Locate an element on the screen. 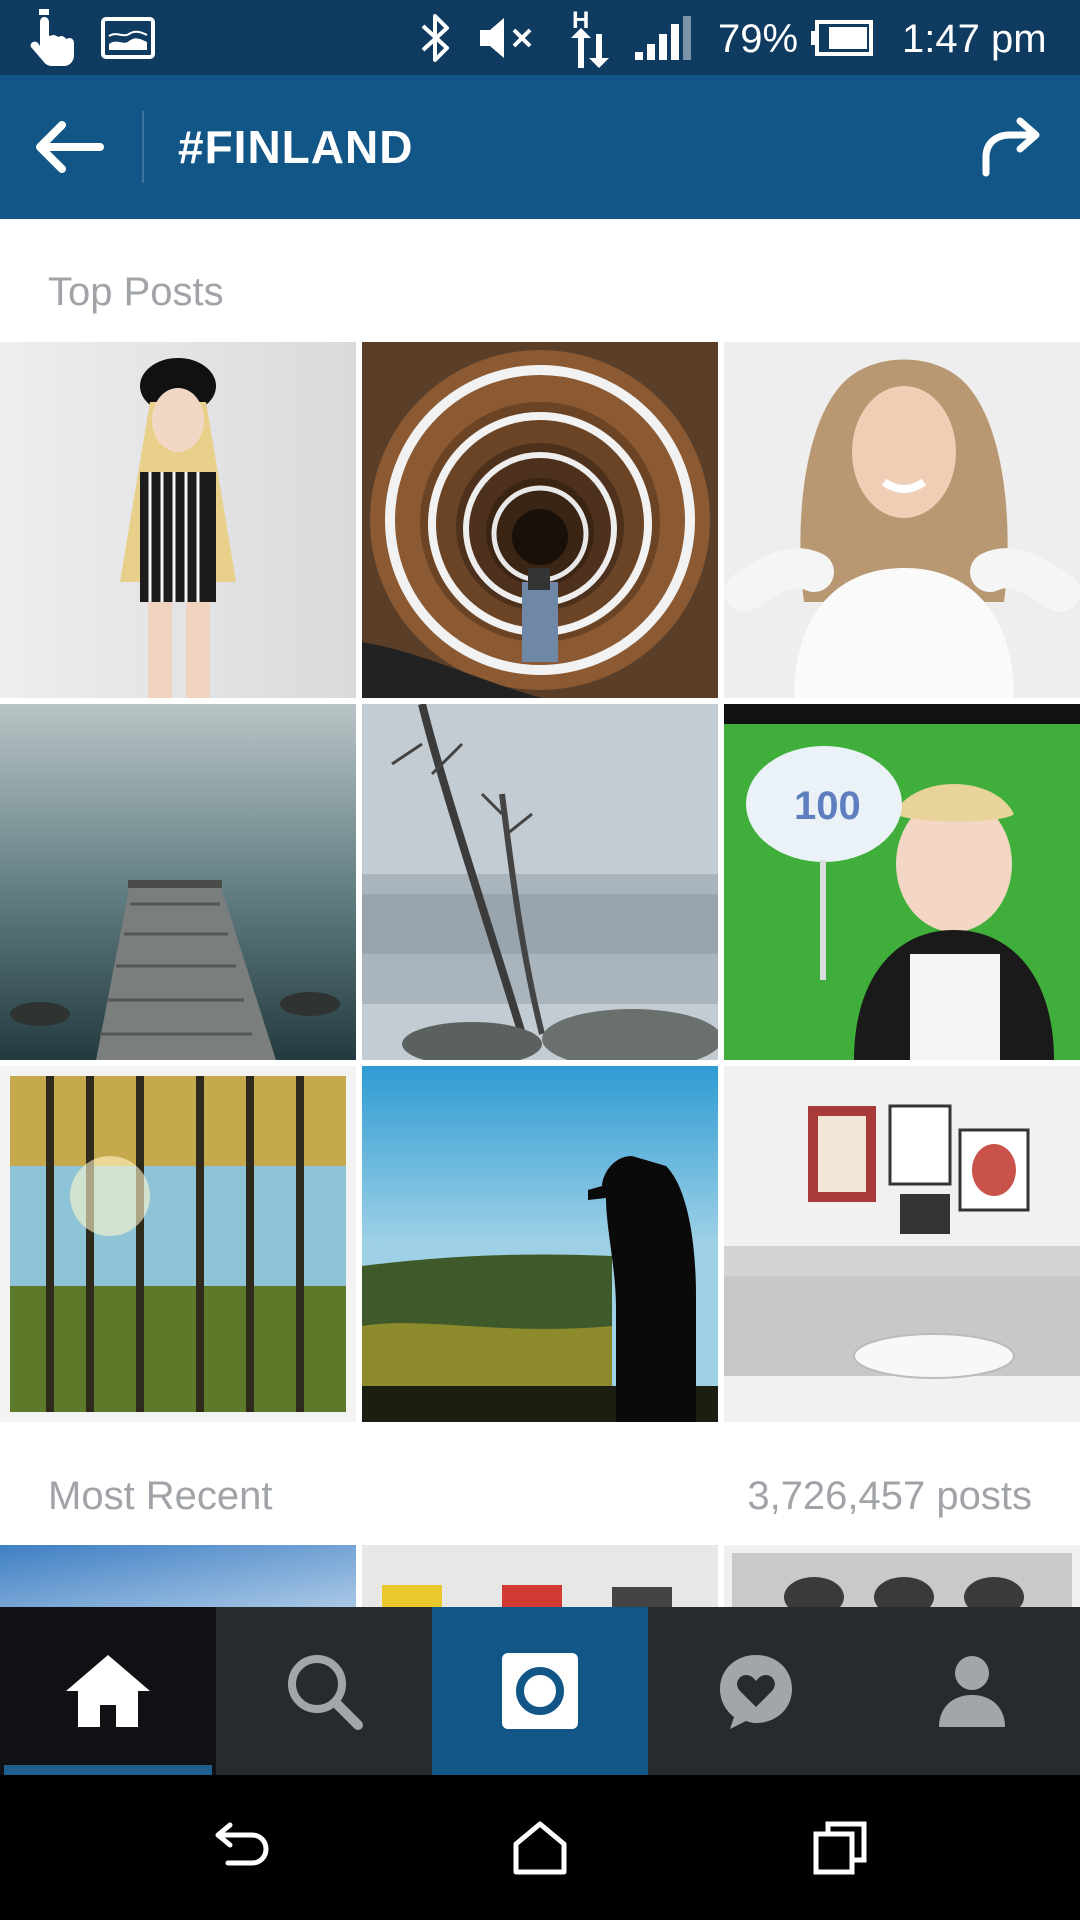 The image size is (1080, 1920). svg-text: 100 is located at coordinates (827, 806).